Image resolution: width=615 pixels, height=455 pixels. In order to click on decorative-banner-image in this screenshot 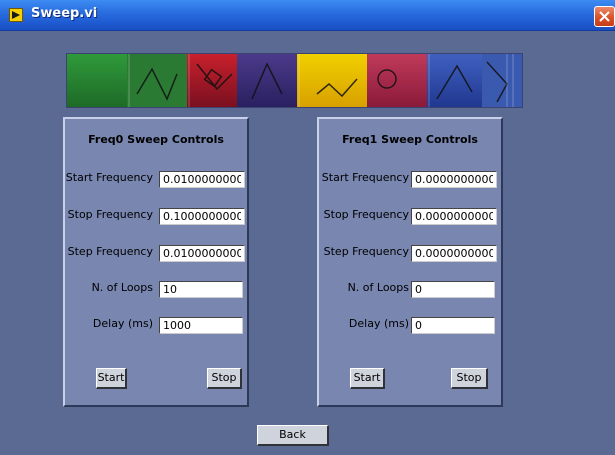, I will do `click(294, 80)`.